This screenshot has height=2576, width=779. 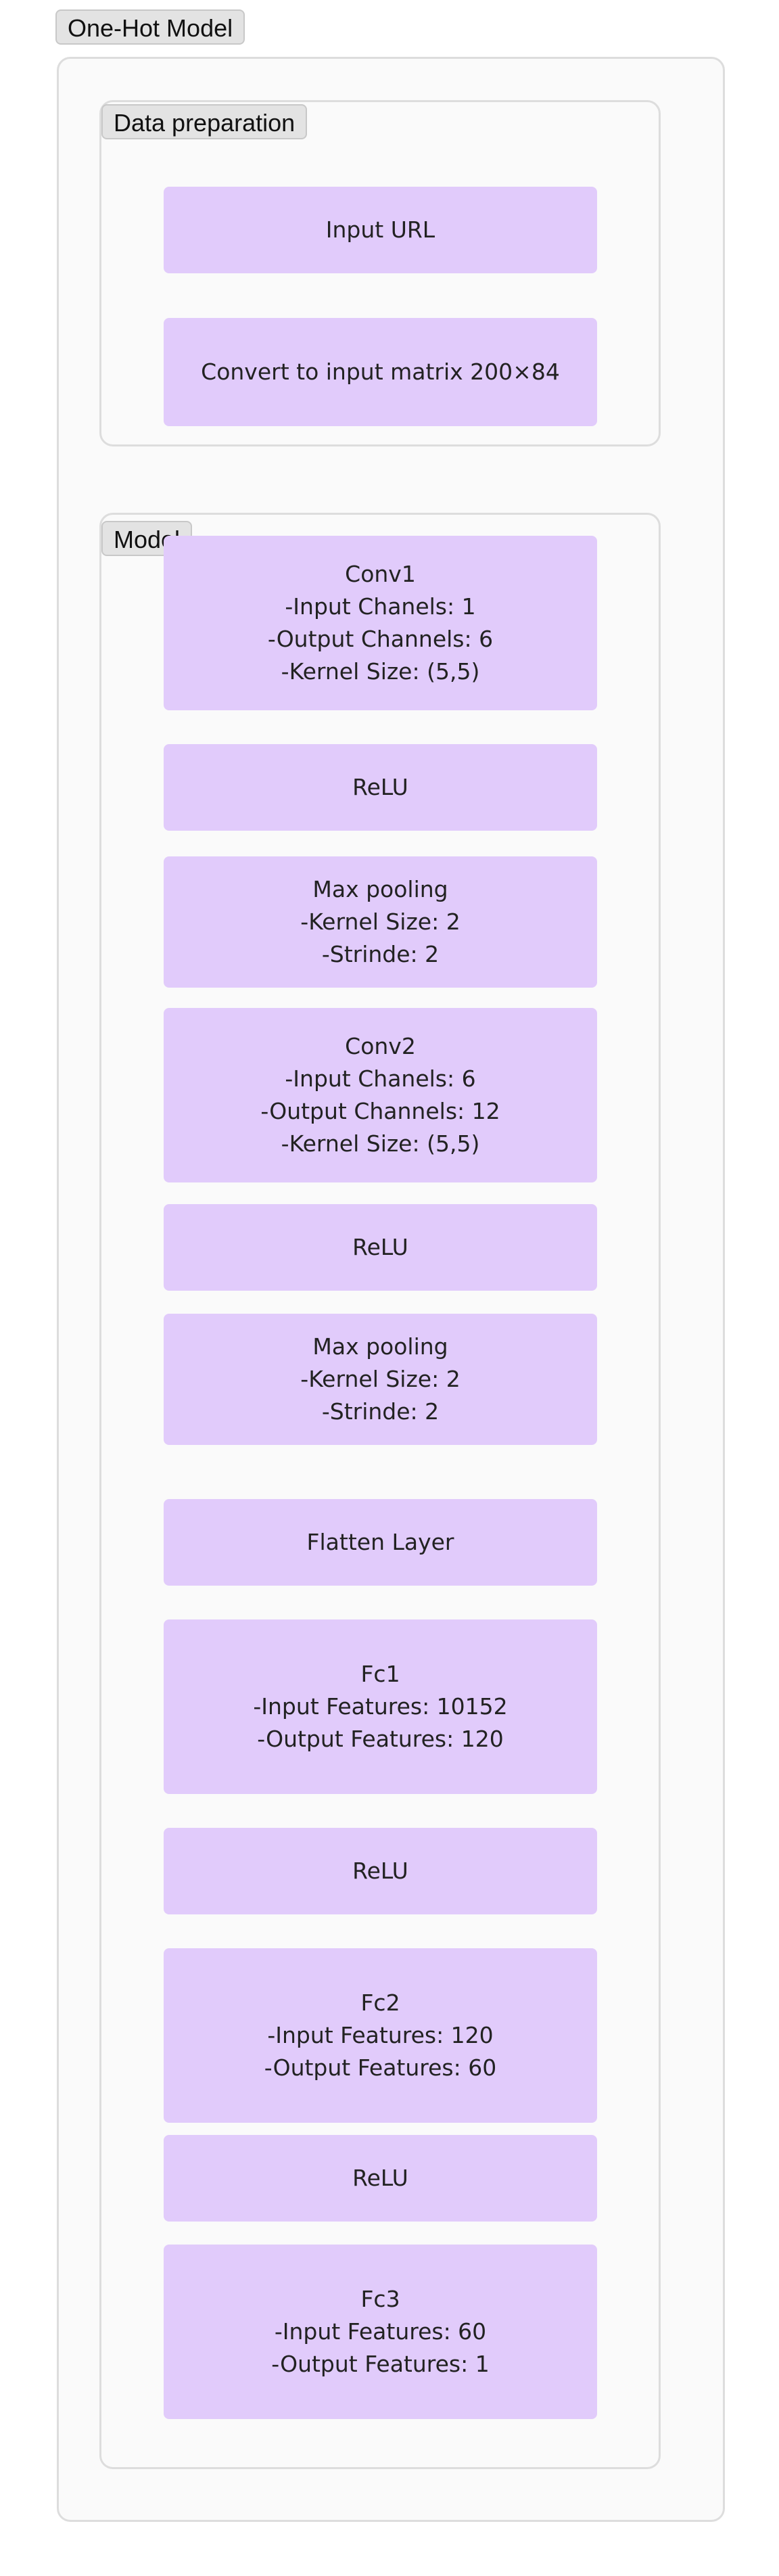 I want to click on node-line: -Input Features: 120, so click(x=380, y=2035).